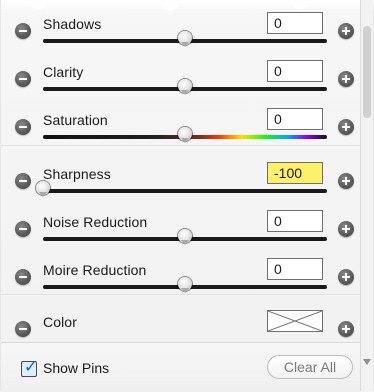  I want to click on row-color: Color, so click(181, 322).